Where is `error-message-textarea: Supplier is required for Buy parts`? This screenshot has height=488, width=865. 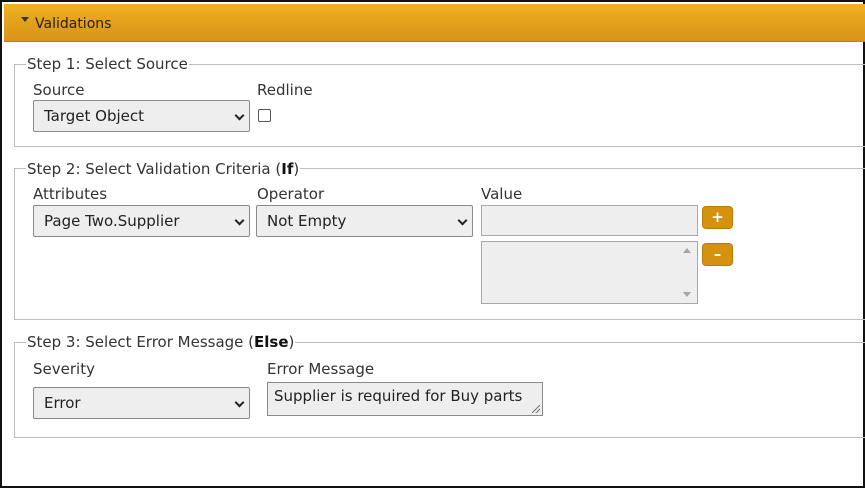
error-message-textarea: Supplier is required for Buy parts is located at coordinates (405, 399).